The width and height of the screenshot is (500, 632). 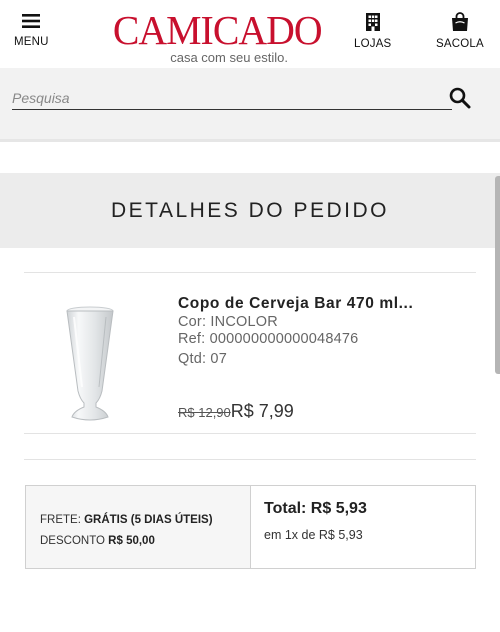 What do you see at coordinates (31, 30) in the screenshot?
I see `menu-button: MENU` at bounding box center [31, 30].